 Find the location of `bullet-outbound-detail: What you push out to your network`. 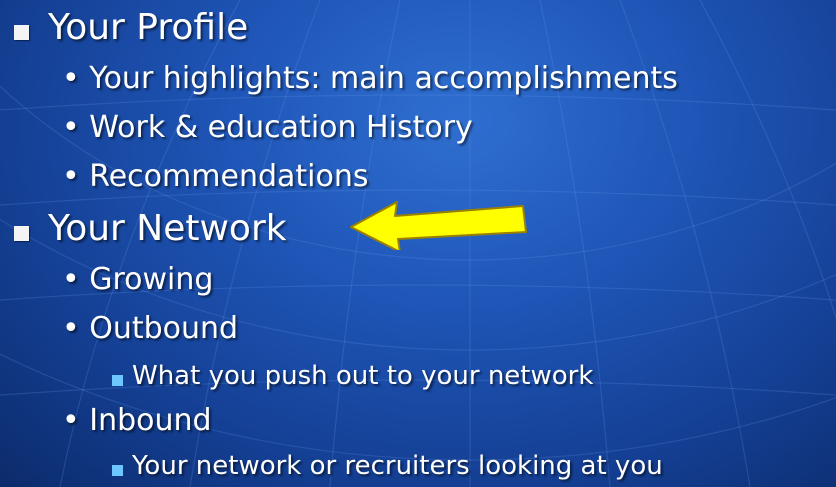

bullet-outbound-detail: What you push out to your network is located at coordinates (363, 376).